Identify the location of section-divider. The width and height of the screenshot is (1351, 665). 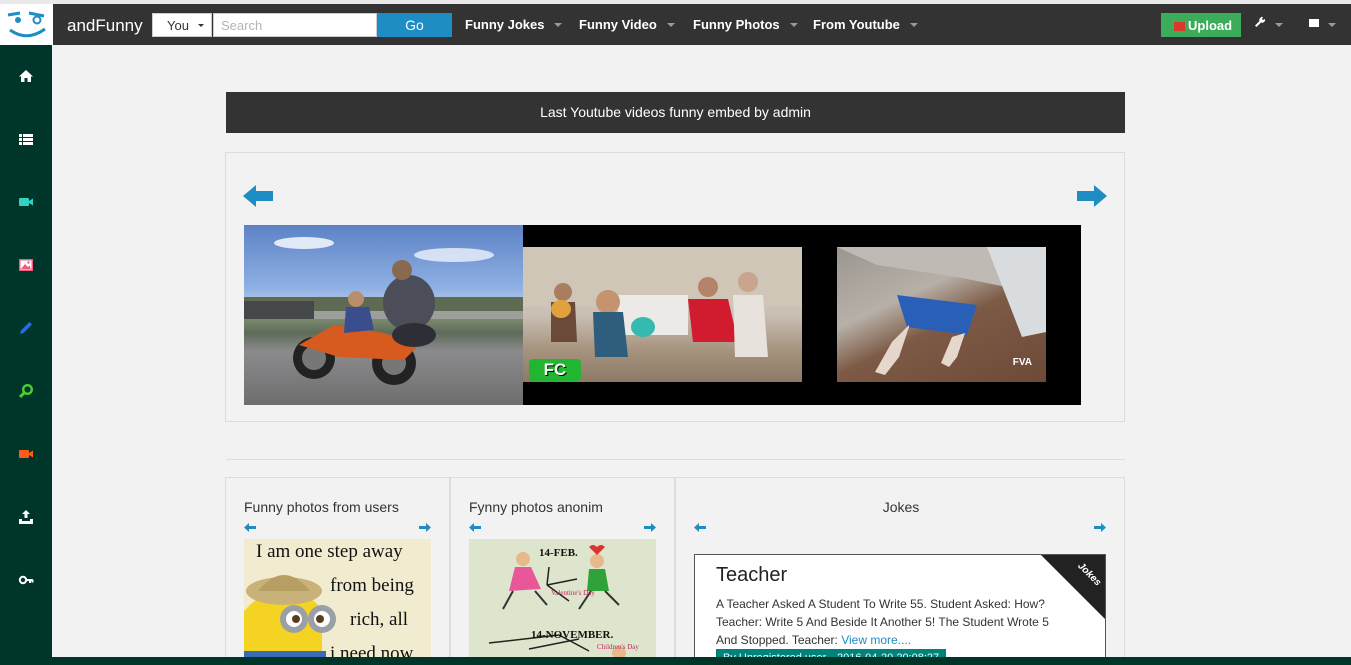
(675, 459).